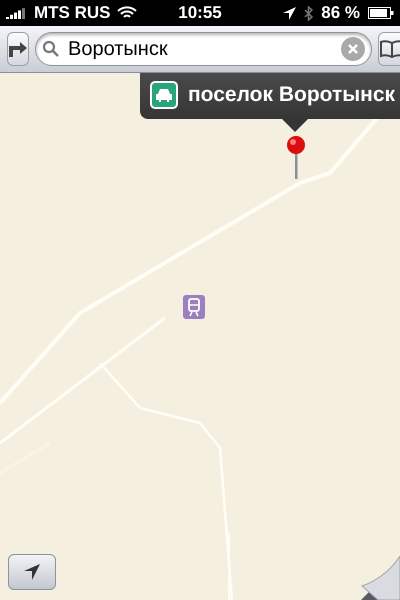  What do you see at coordinates (340, 13) in the screenshot?
I see `battery-percent: 86 %` at bounding box center [340, 13].